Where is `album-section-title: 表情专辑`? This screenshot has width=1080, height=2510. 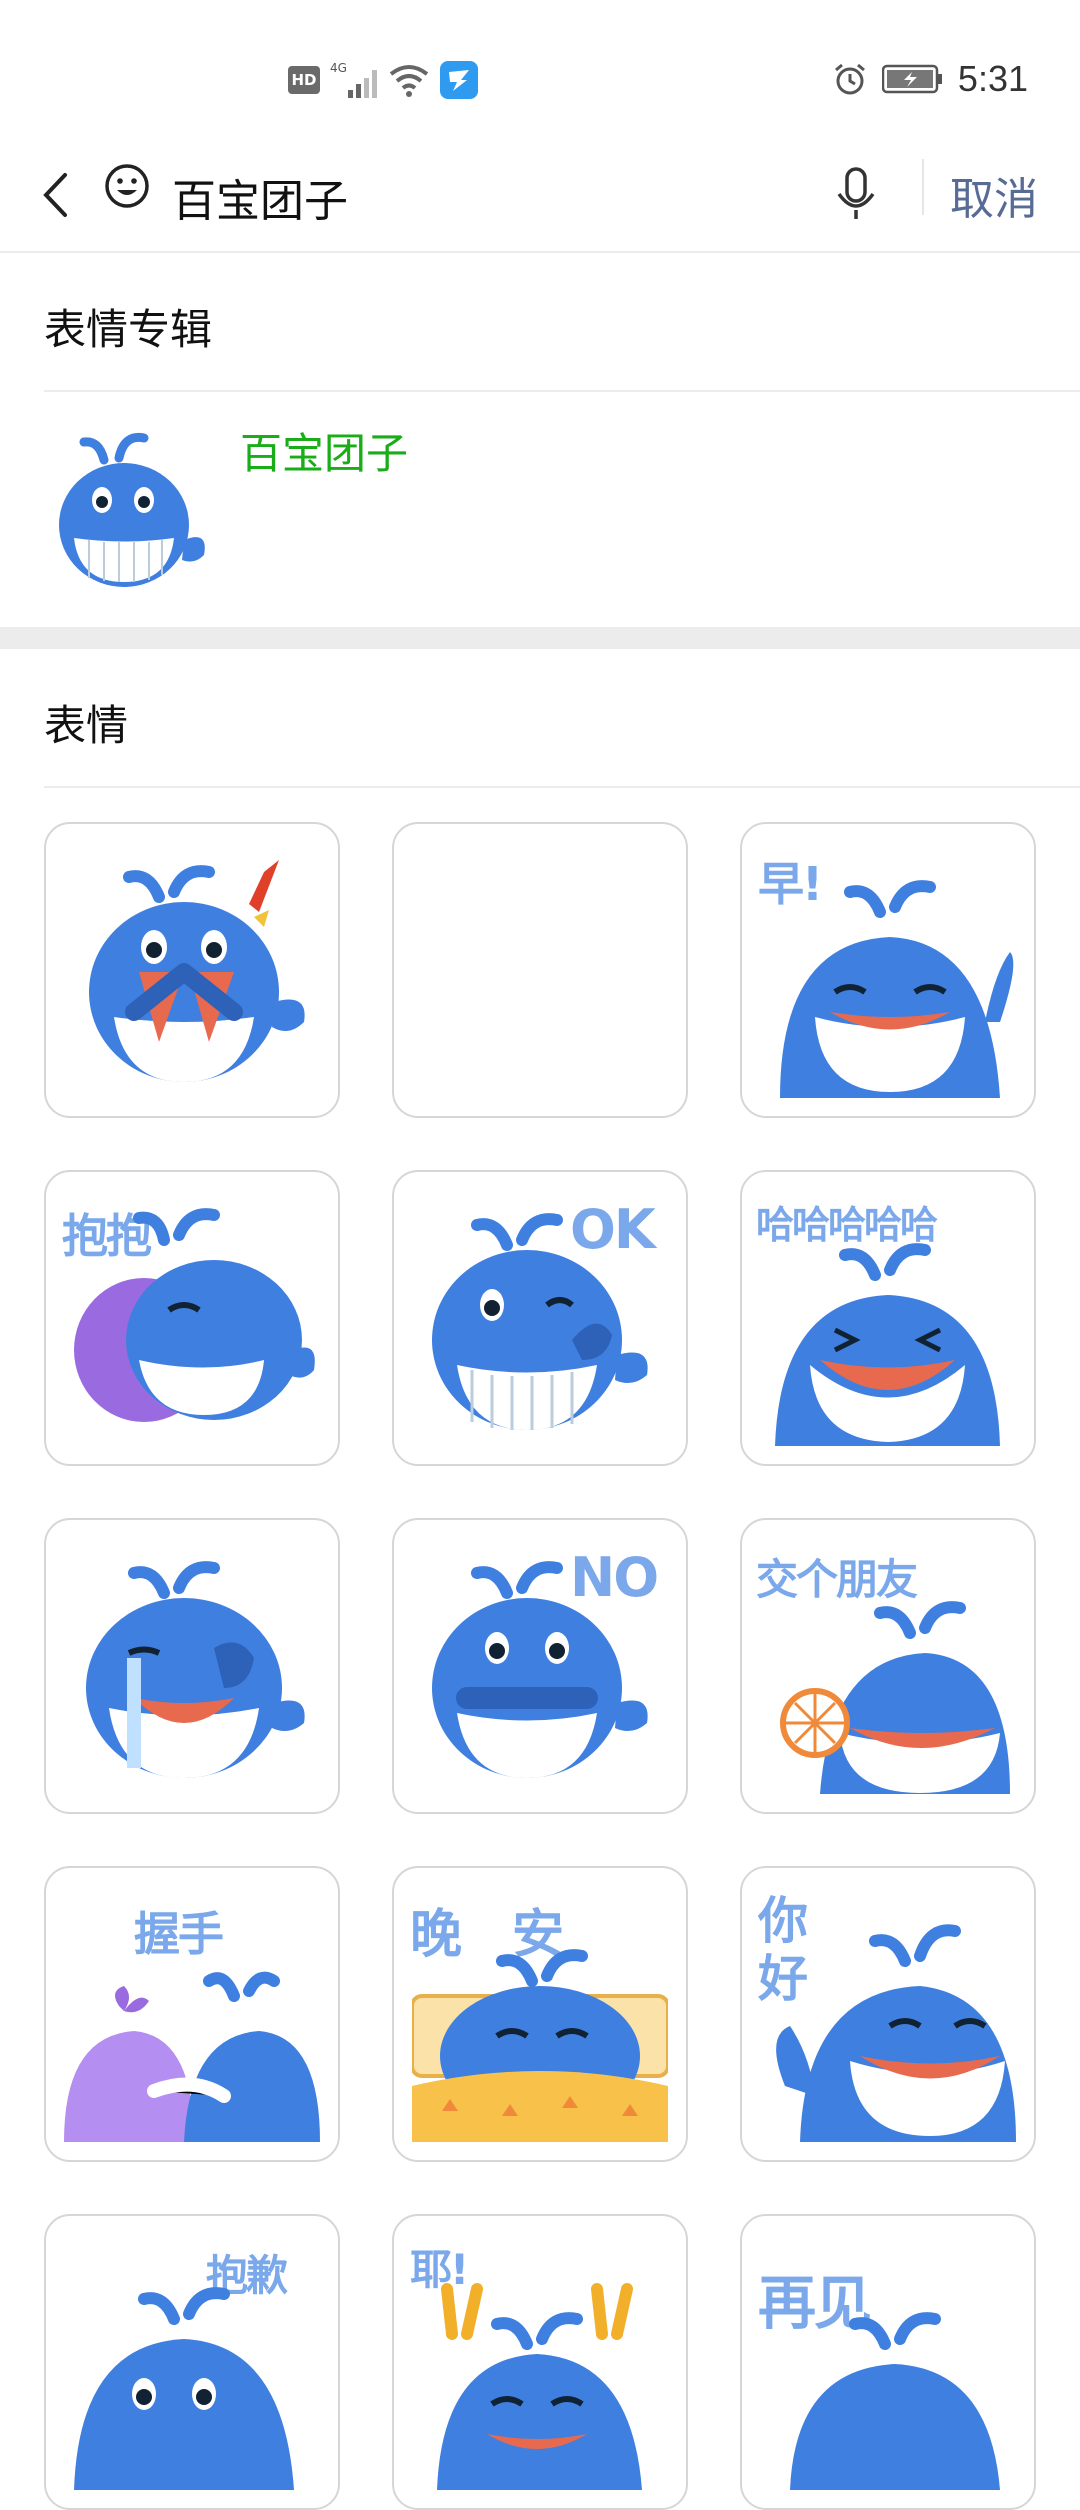 album-section-title: 表情专辑 is located at coordinates (128, 329).